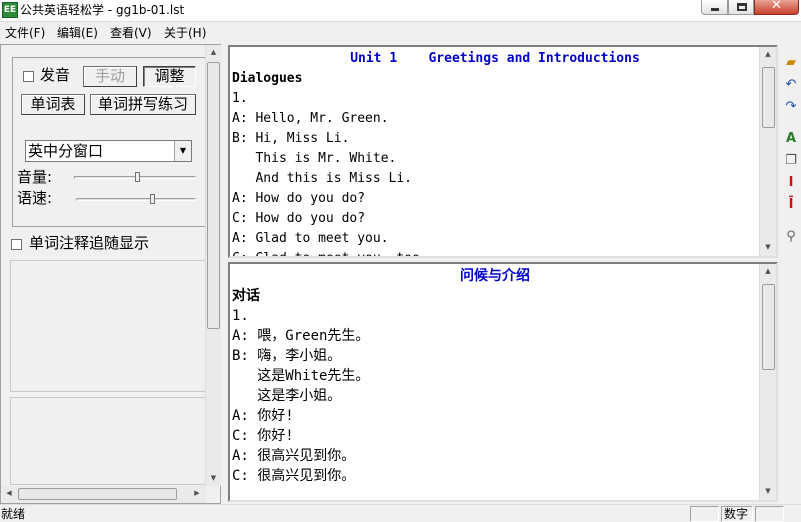  Describe the element at coordinates (102, 10) in the screenshot. I see `window-title: 公共英语轻松学 - gg1b-01.lst` at that location.